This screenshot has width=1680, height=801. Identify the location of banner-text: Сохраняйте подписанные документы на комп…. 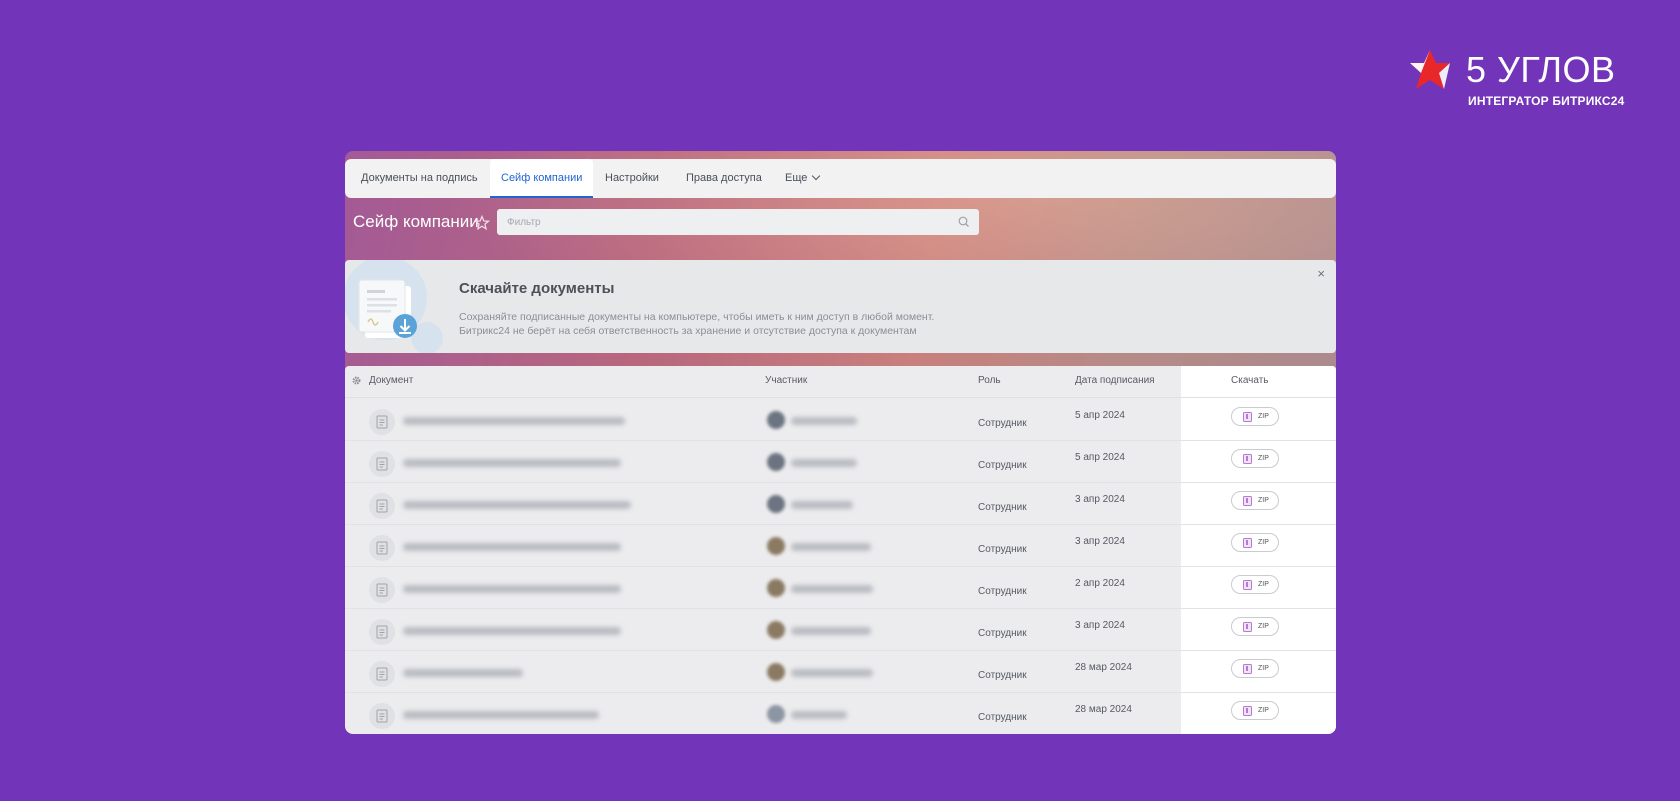
(696, 324).